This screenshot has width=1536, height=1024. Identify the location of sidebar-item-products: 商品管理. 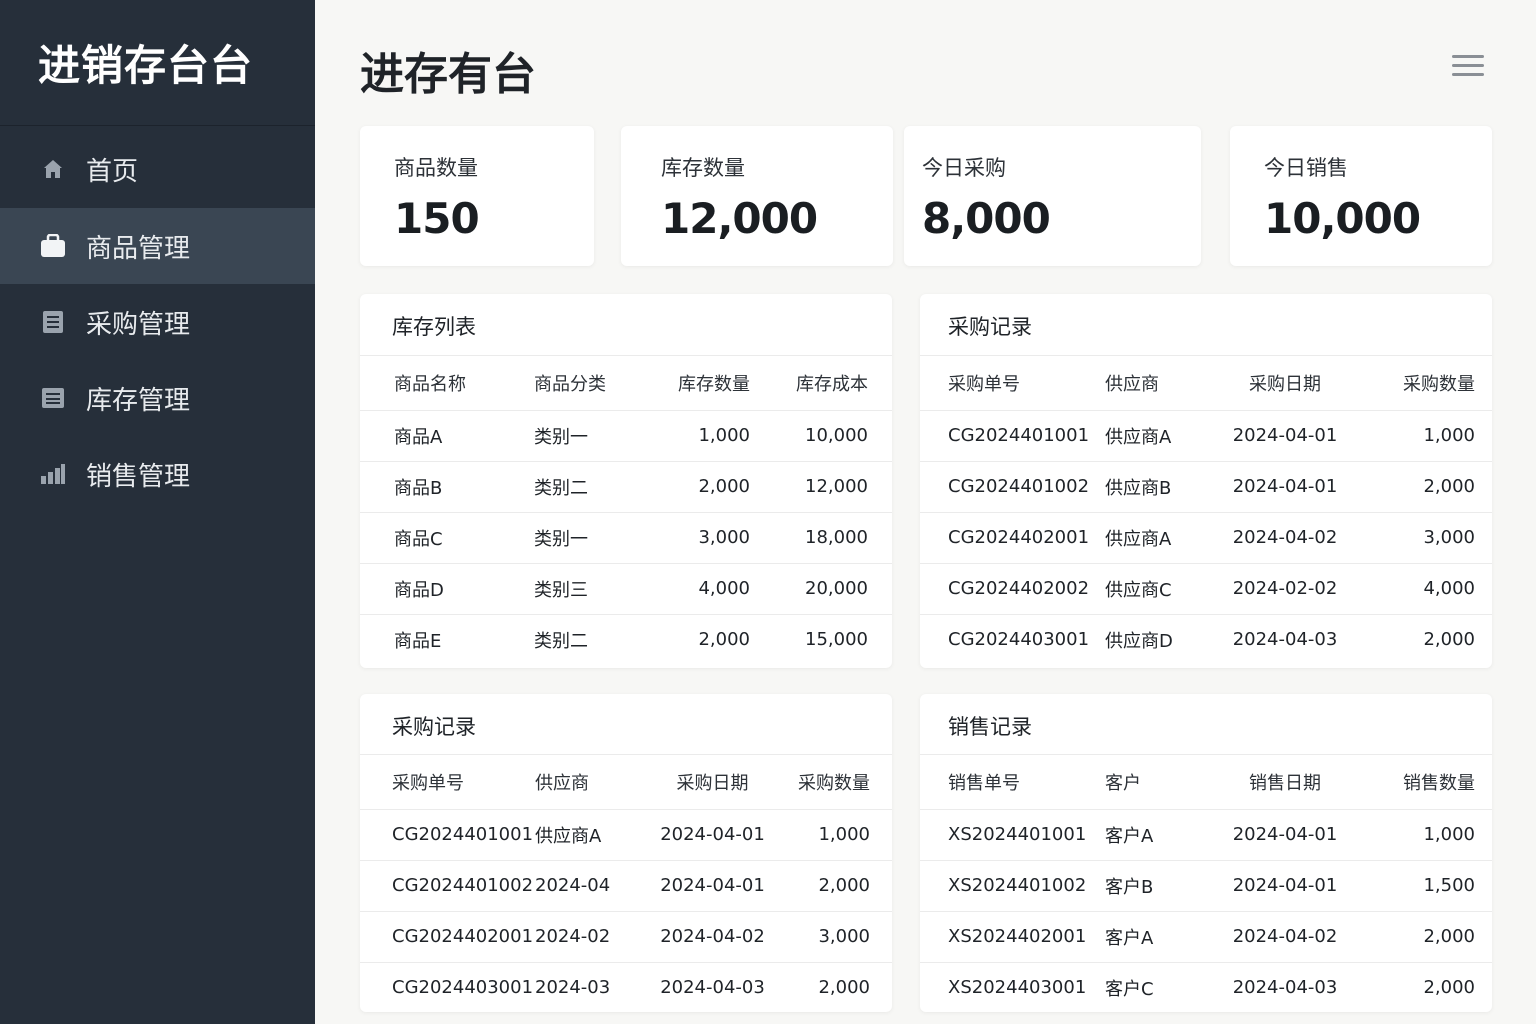
(157, 246).